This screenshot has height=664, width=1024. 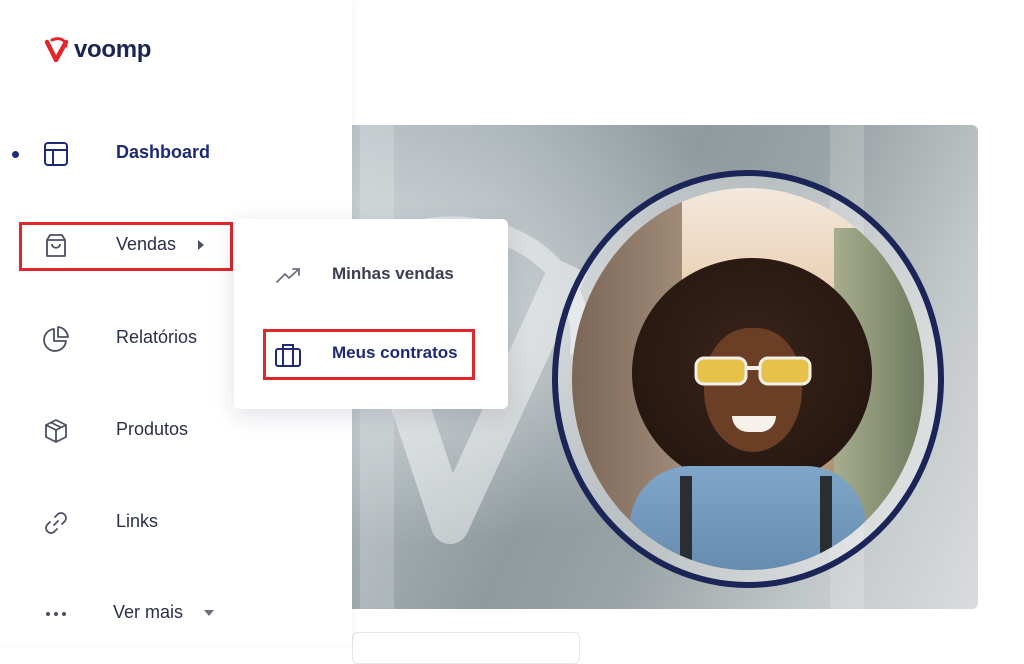 I want to click on active-indicator, so click(x=15, y=154).